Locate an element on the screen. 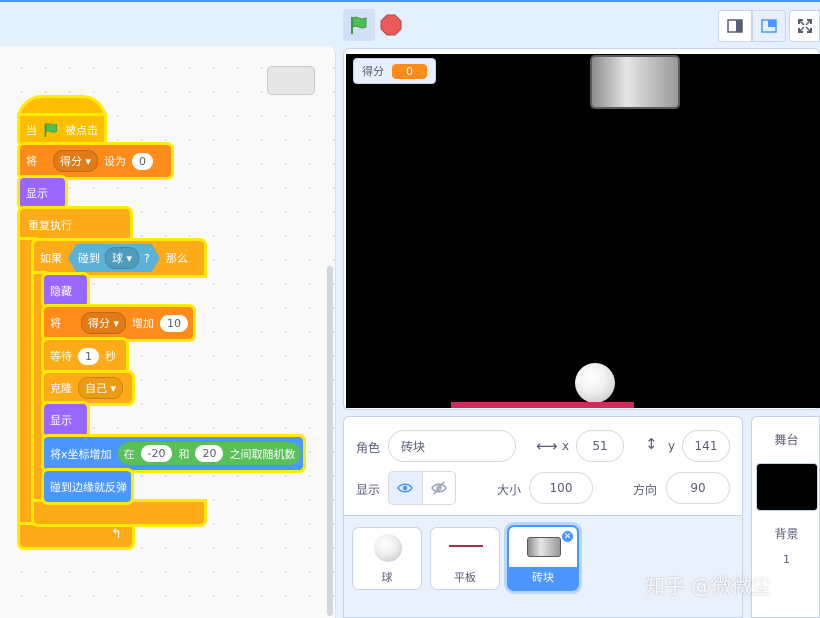 The height and width of the screenshot is (618, 820). set-to-label: 设为 is located at coordinates (115, 161).